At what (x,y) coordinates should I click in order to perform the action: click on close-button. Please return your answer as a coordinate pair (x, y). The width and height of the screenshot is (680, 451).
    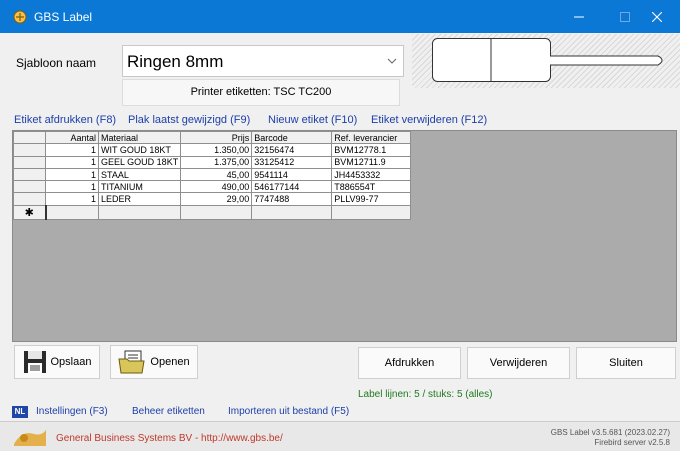
    Looking at the image, I should click on (657, 16).